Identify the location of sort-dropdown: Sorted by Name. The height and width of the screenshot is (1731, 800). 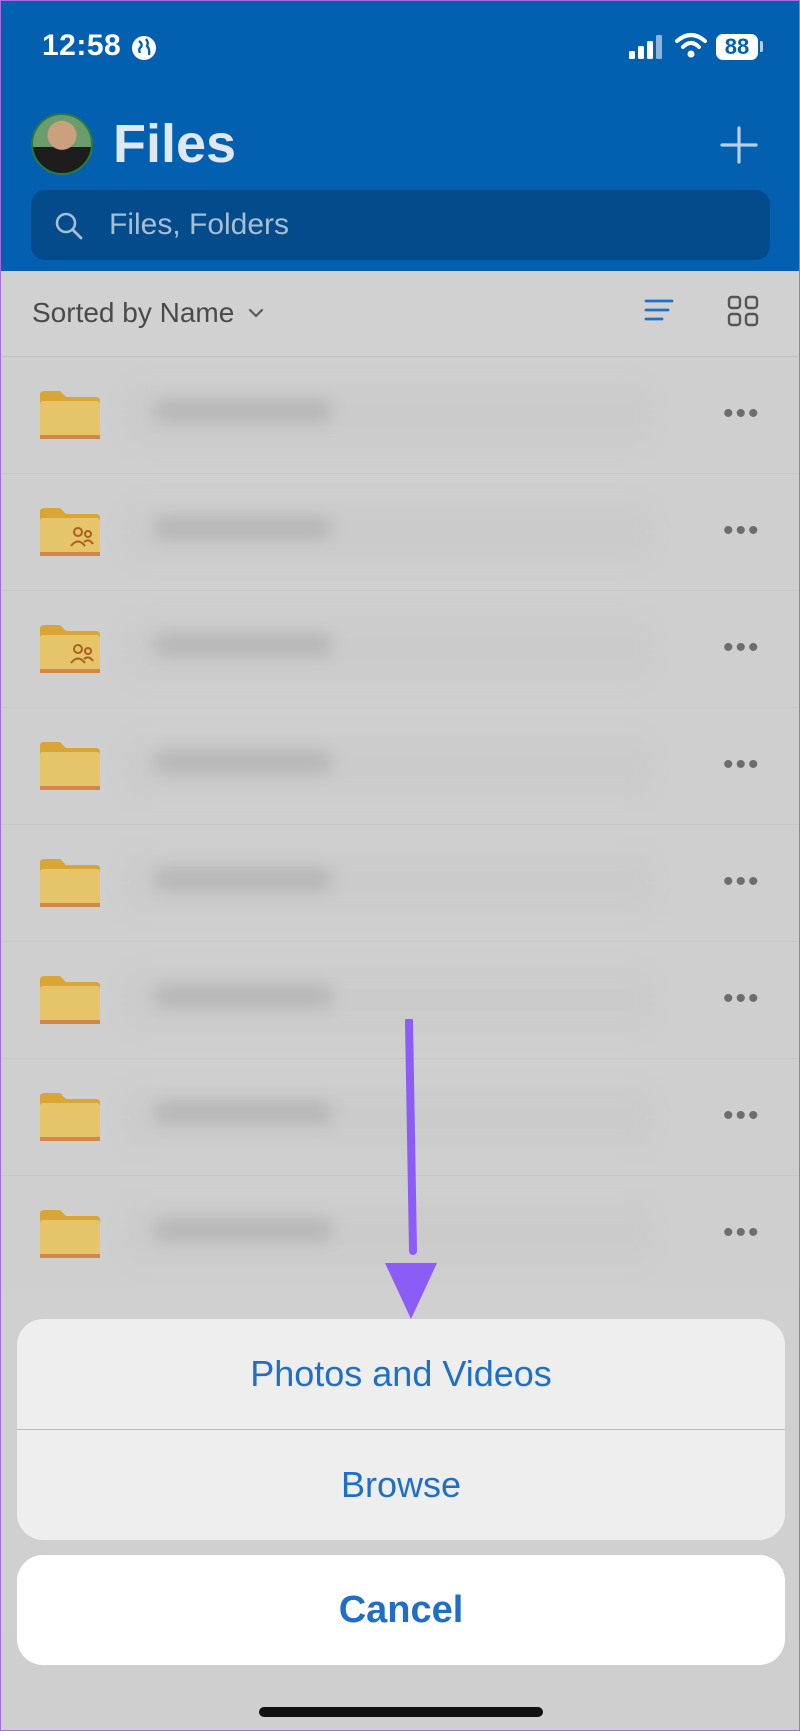
(148, 313).